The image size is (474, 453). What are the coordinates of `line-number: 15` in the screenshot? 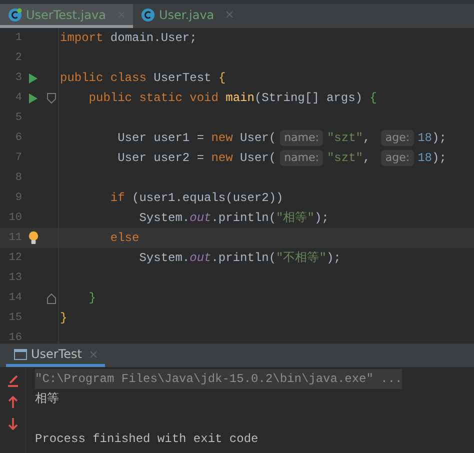 It's located at (15, 318).